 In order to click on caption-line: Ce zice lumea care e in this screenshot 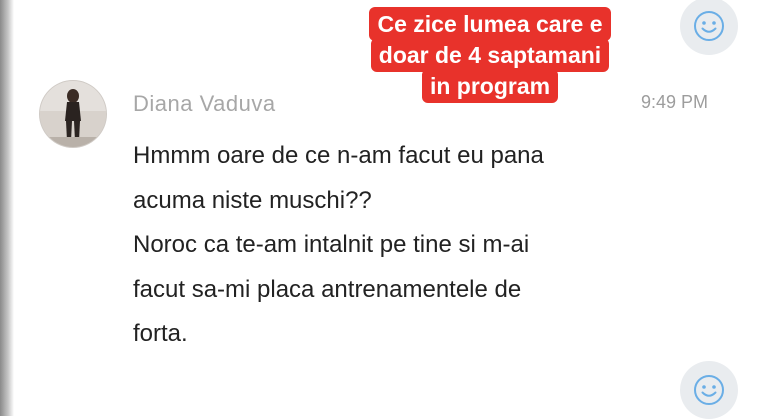, I will do `click(490, 24)`.